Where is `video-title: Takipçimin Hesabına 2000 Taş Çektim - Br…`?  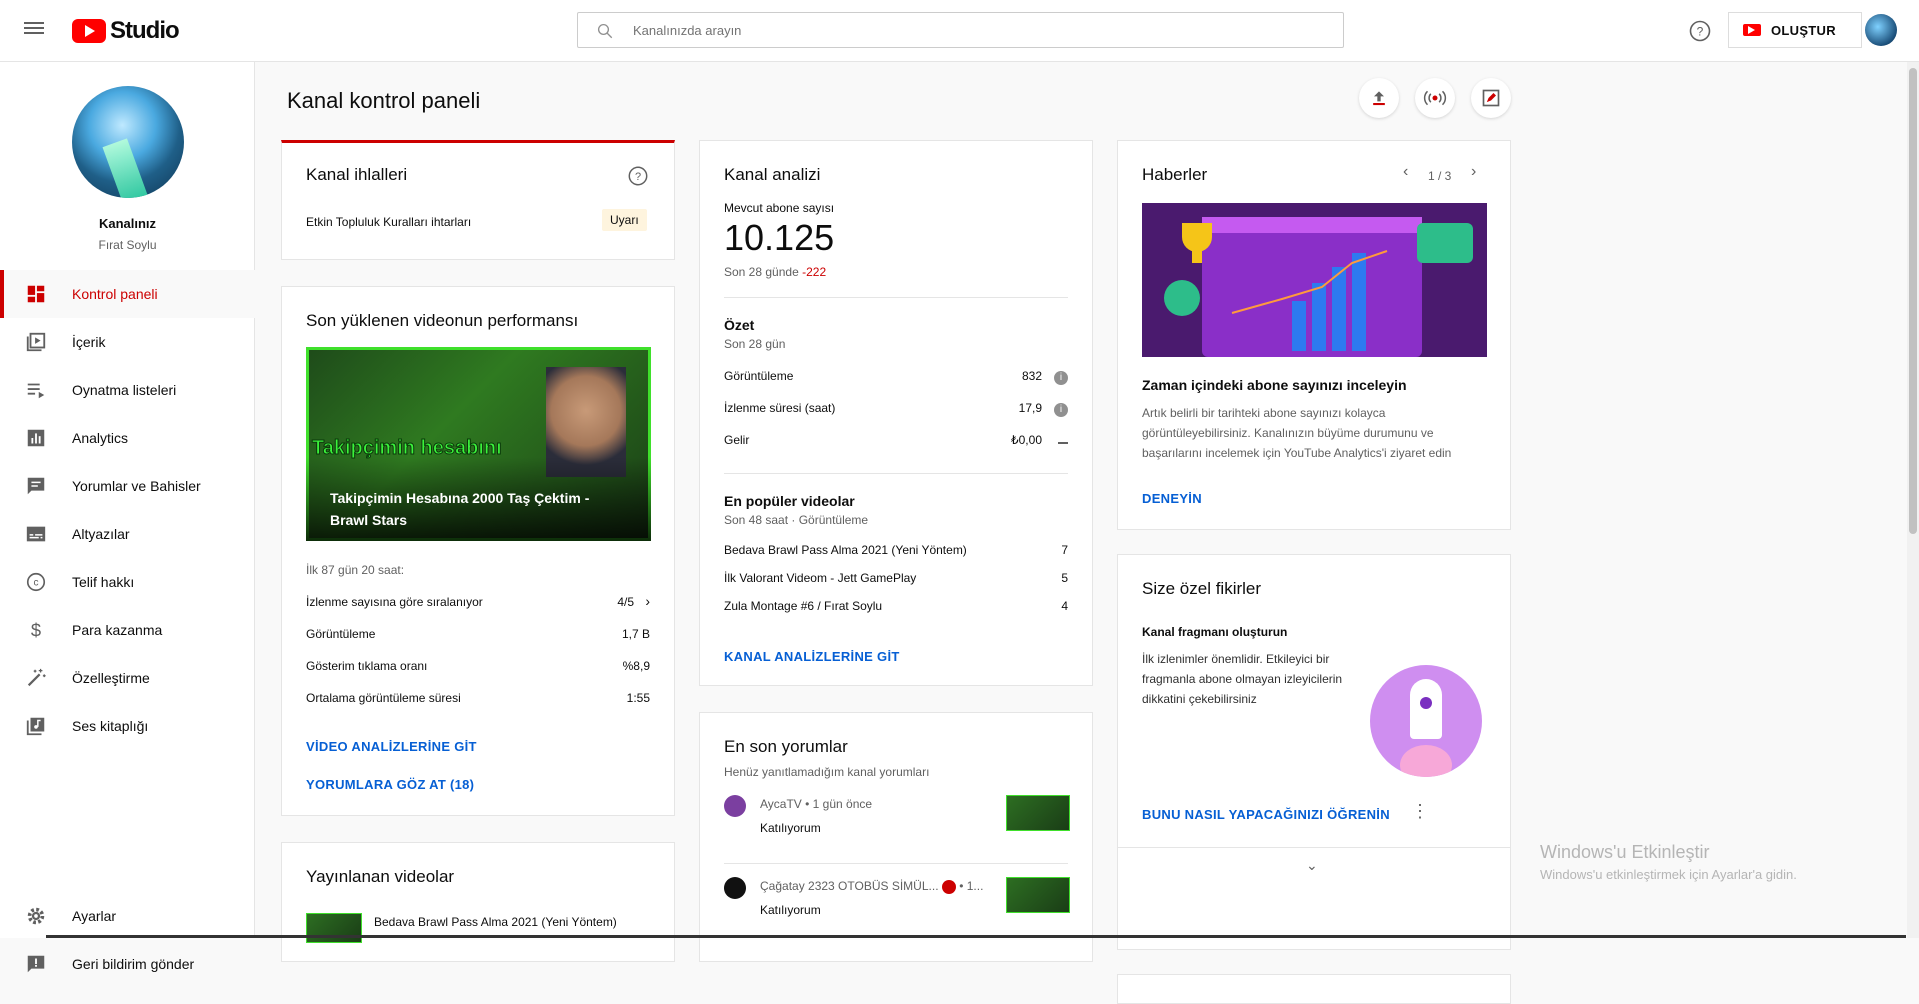
video-title: Takipçimin Hesabına 2000 Taş Çektim - Br… is located at coordinates (460, 509).